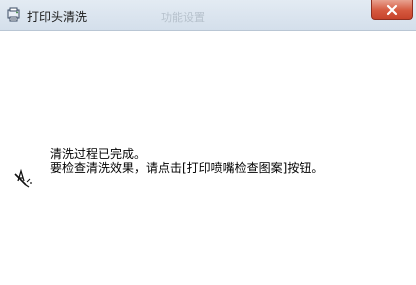 This screenshot has height=285, width=416. What do you see at coordinates (183, 17) in the screenshot?
I see `background-tab-text: 功能设置` at bounding box center [183, 17].